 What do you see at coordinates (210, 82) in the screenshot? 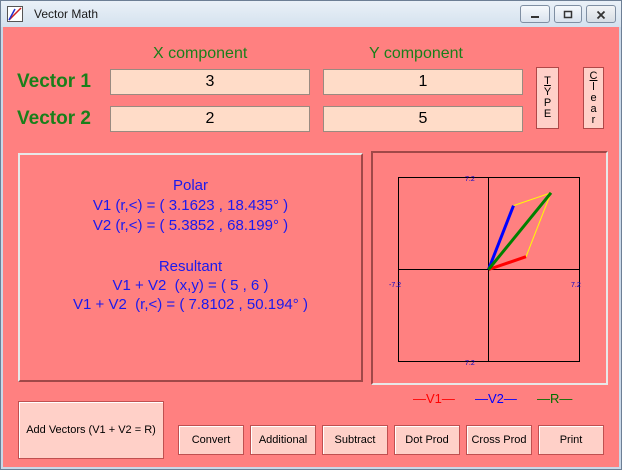
I see `vector1-x-field: 3` at bounding box center [210, 82].